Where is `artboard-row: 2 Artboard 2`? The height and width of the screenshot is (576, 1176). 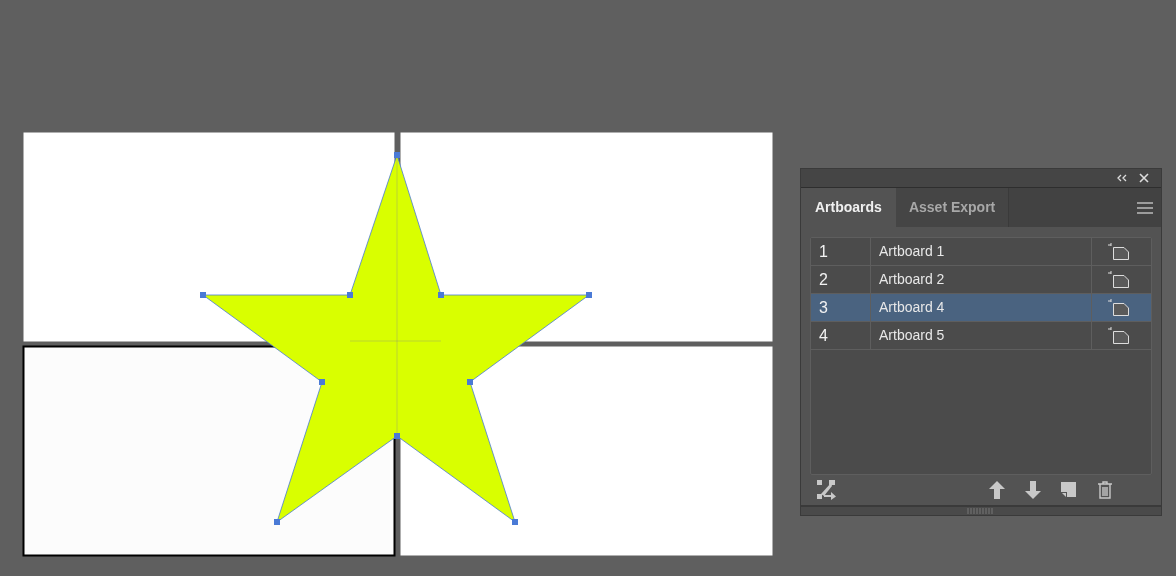 artboard-row: 2 Artboard 2 is located at coordinates (981, 280).